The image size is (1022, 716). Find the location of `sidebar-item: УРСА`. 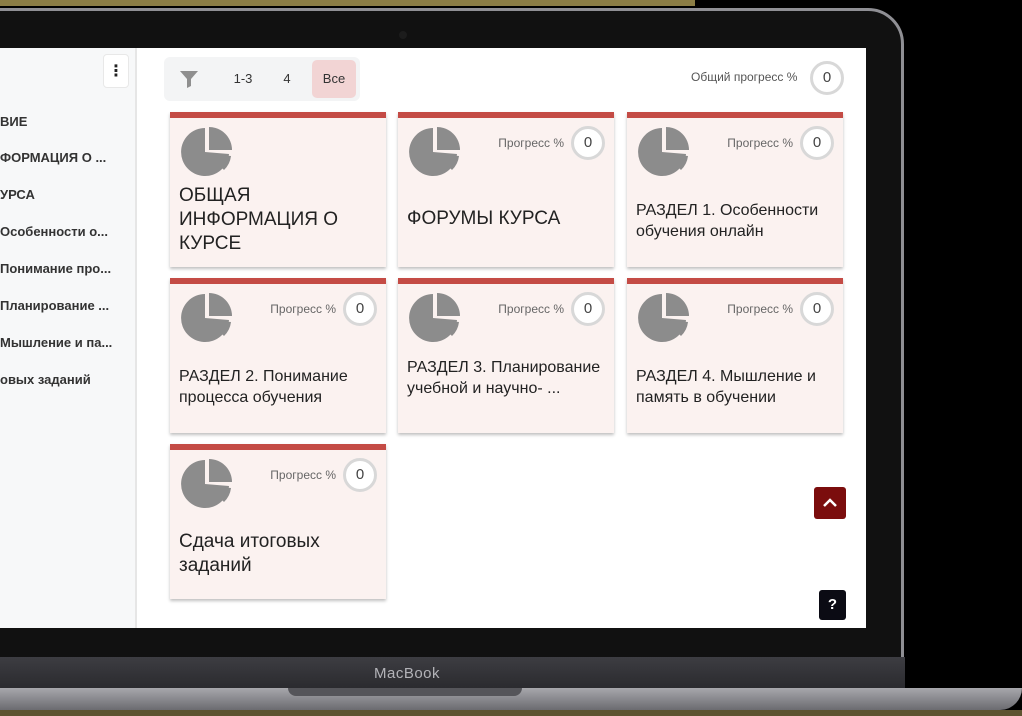

sidebar-item: УРСА is located at coordinates (65, 198).